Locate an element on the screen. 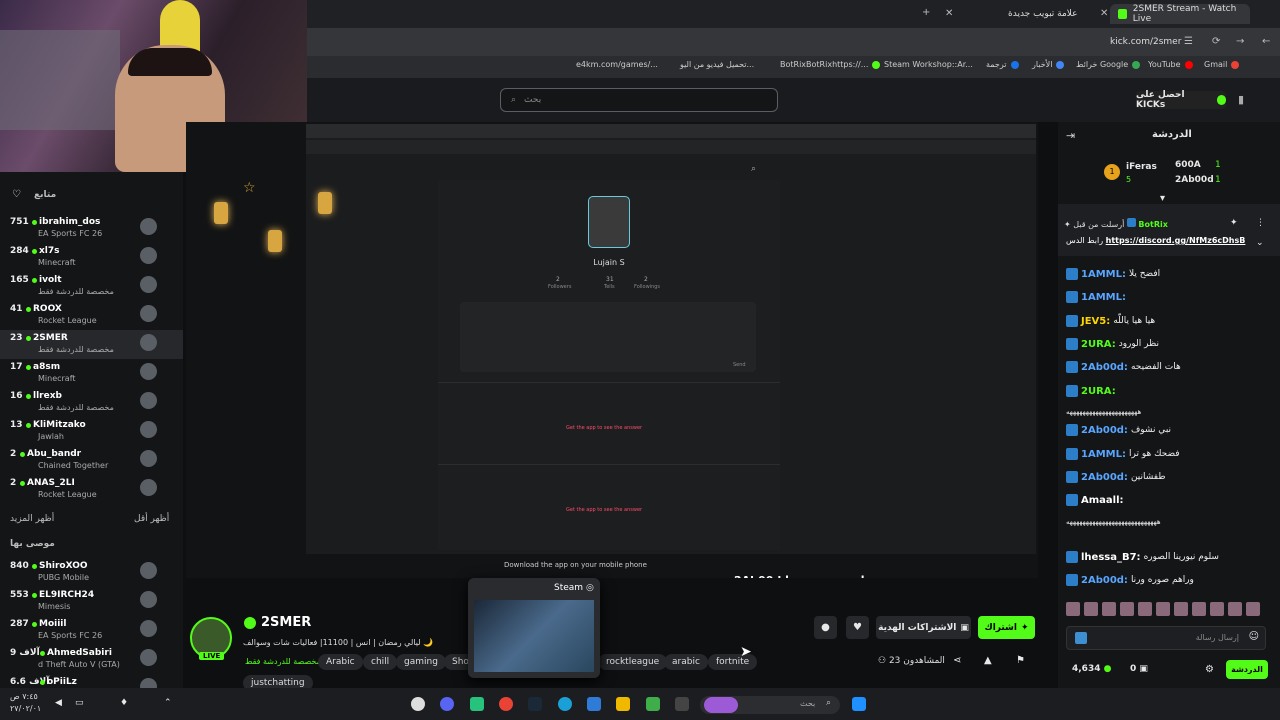  collapse-chat-icon: ⇥ is located at coordinates (1070, 135).